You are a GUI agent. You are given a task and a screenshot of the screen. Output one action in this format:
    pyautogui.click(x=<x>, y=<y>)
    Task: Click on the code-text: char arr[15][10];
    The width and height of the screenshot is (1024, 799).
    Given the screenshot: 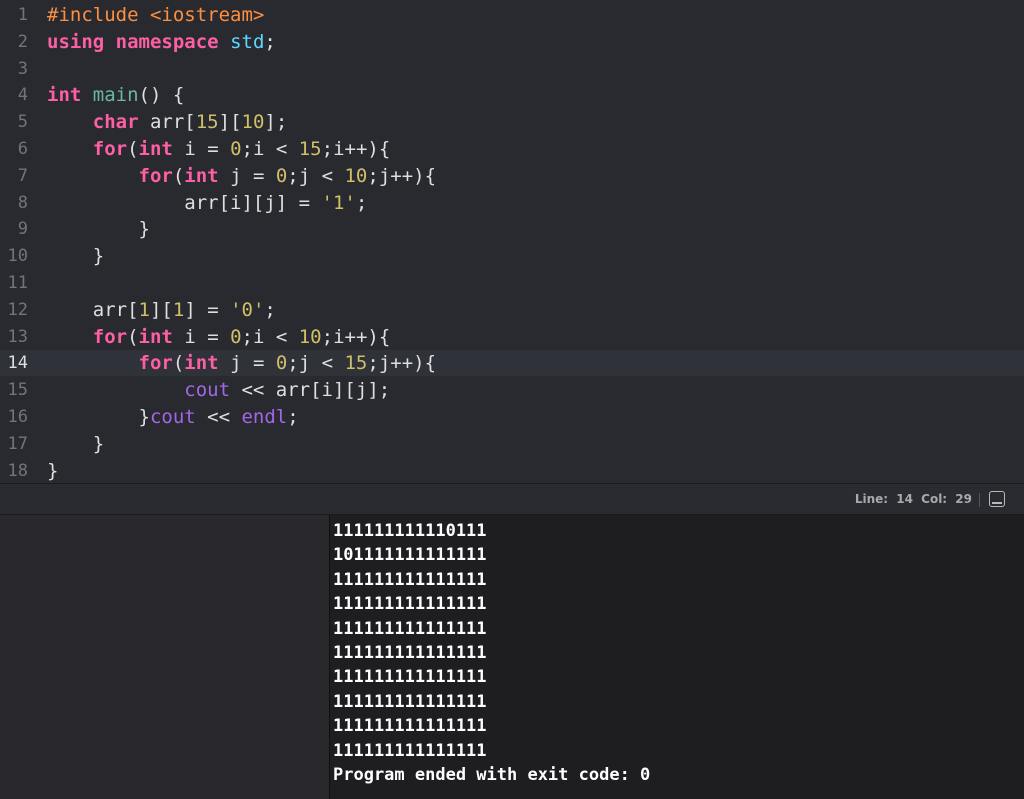 What is the action you would take?
    pyautogui.click(x=167, y=122)
    